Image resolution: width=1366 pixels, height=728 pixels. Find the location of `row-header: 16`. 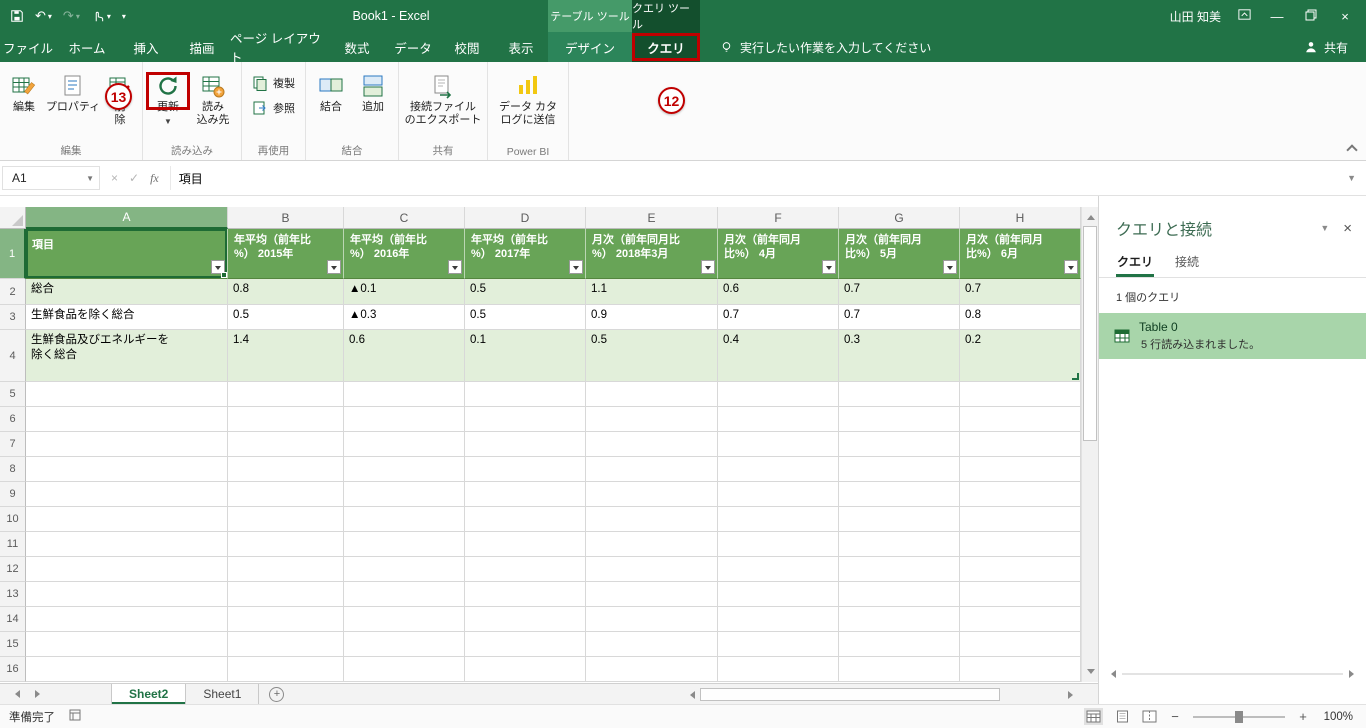

row-header: 16 is located at coordinates (13, 669).